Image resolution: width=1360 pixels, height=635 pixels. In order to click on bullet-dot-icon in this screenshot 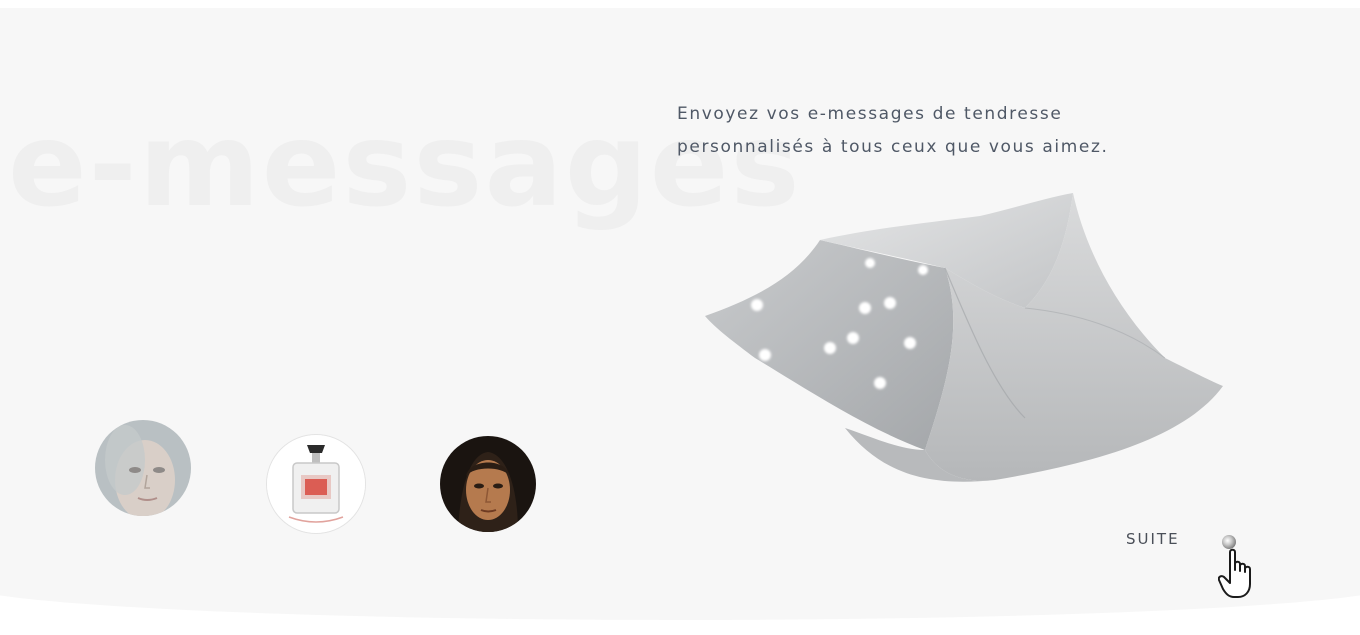, I will do `click(1229, 542)`.